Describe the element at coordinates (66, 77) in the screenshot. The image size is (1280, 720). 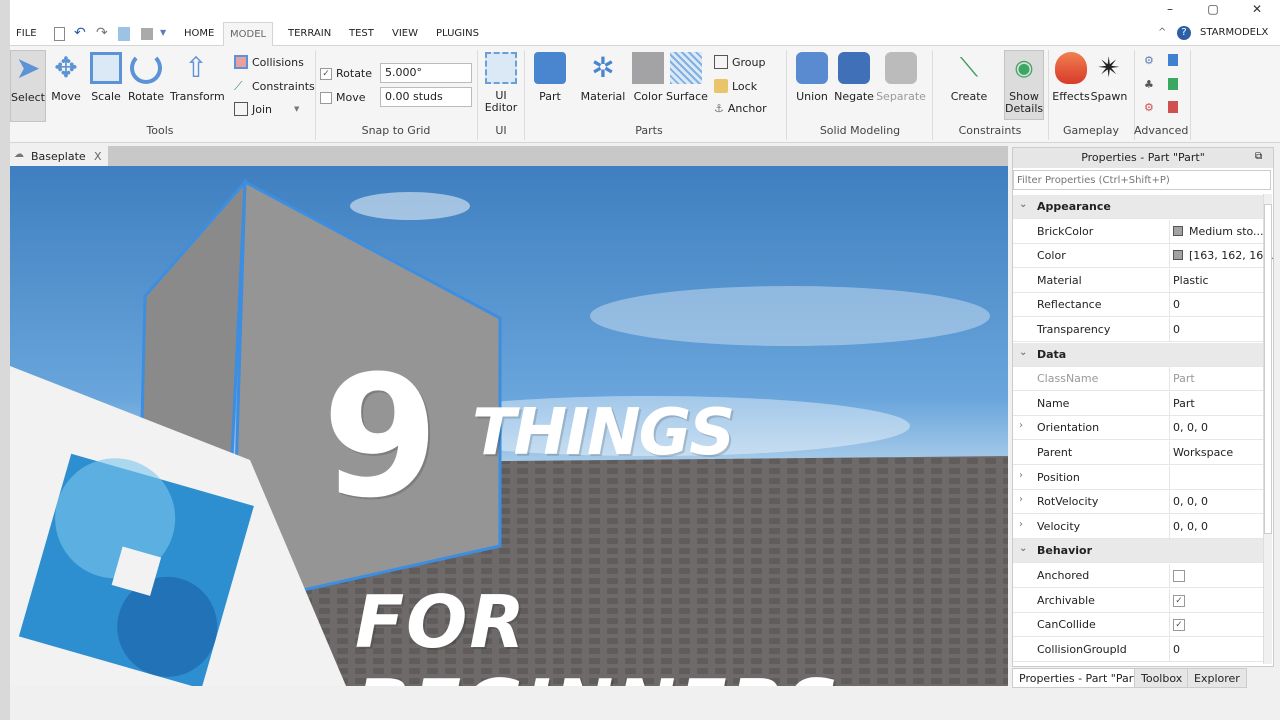
I see `move-tool: ✥ Move` at that location.